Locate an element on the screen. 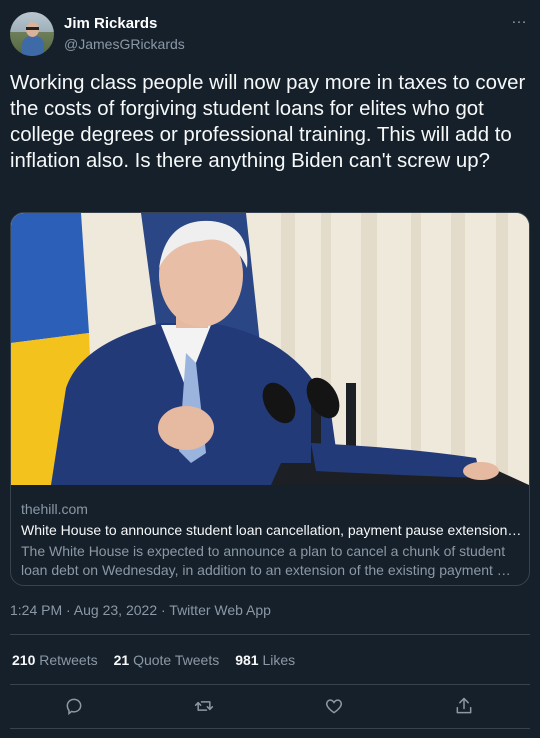 The image size is (540, 738). retweets-label: Retweets is located at coordinates (68, 660).